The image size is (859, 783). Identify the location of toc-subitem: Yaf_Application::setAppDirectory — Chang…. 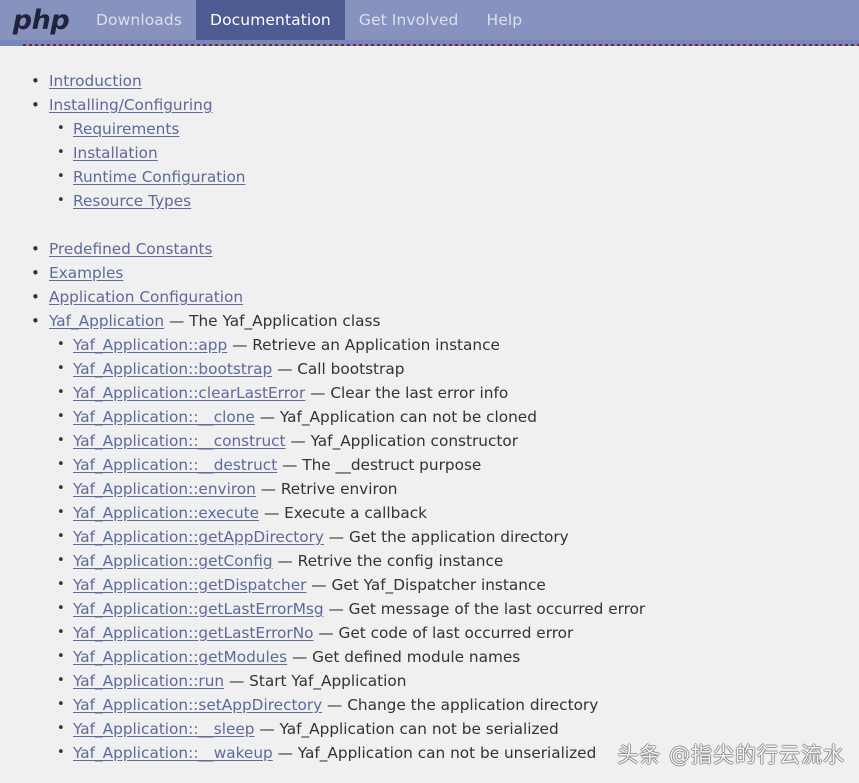
(454, 705).